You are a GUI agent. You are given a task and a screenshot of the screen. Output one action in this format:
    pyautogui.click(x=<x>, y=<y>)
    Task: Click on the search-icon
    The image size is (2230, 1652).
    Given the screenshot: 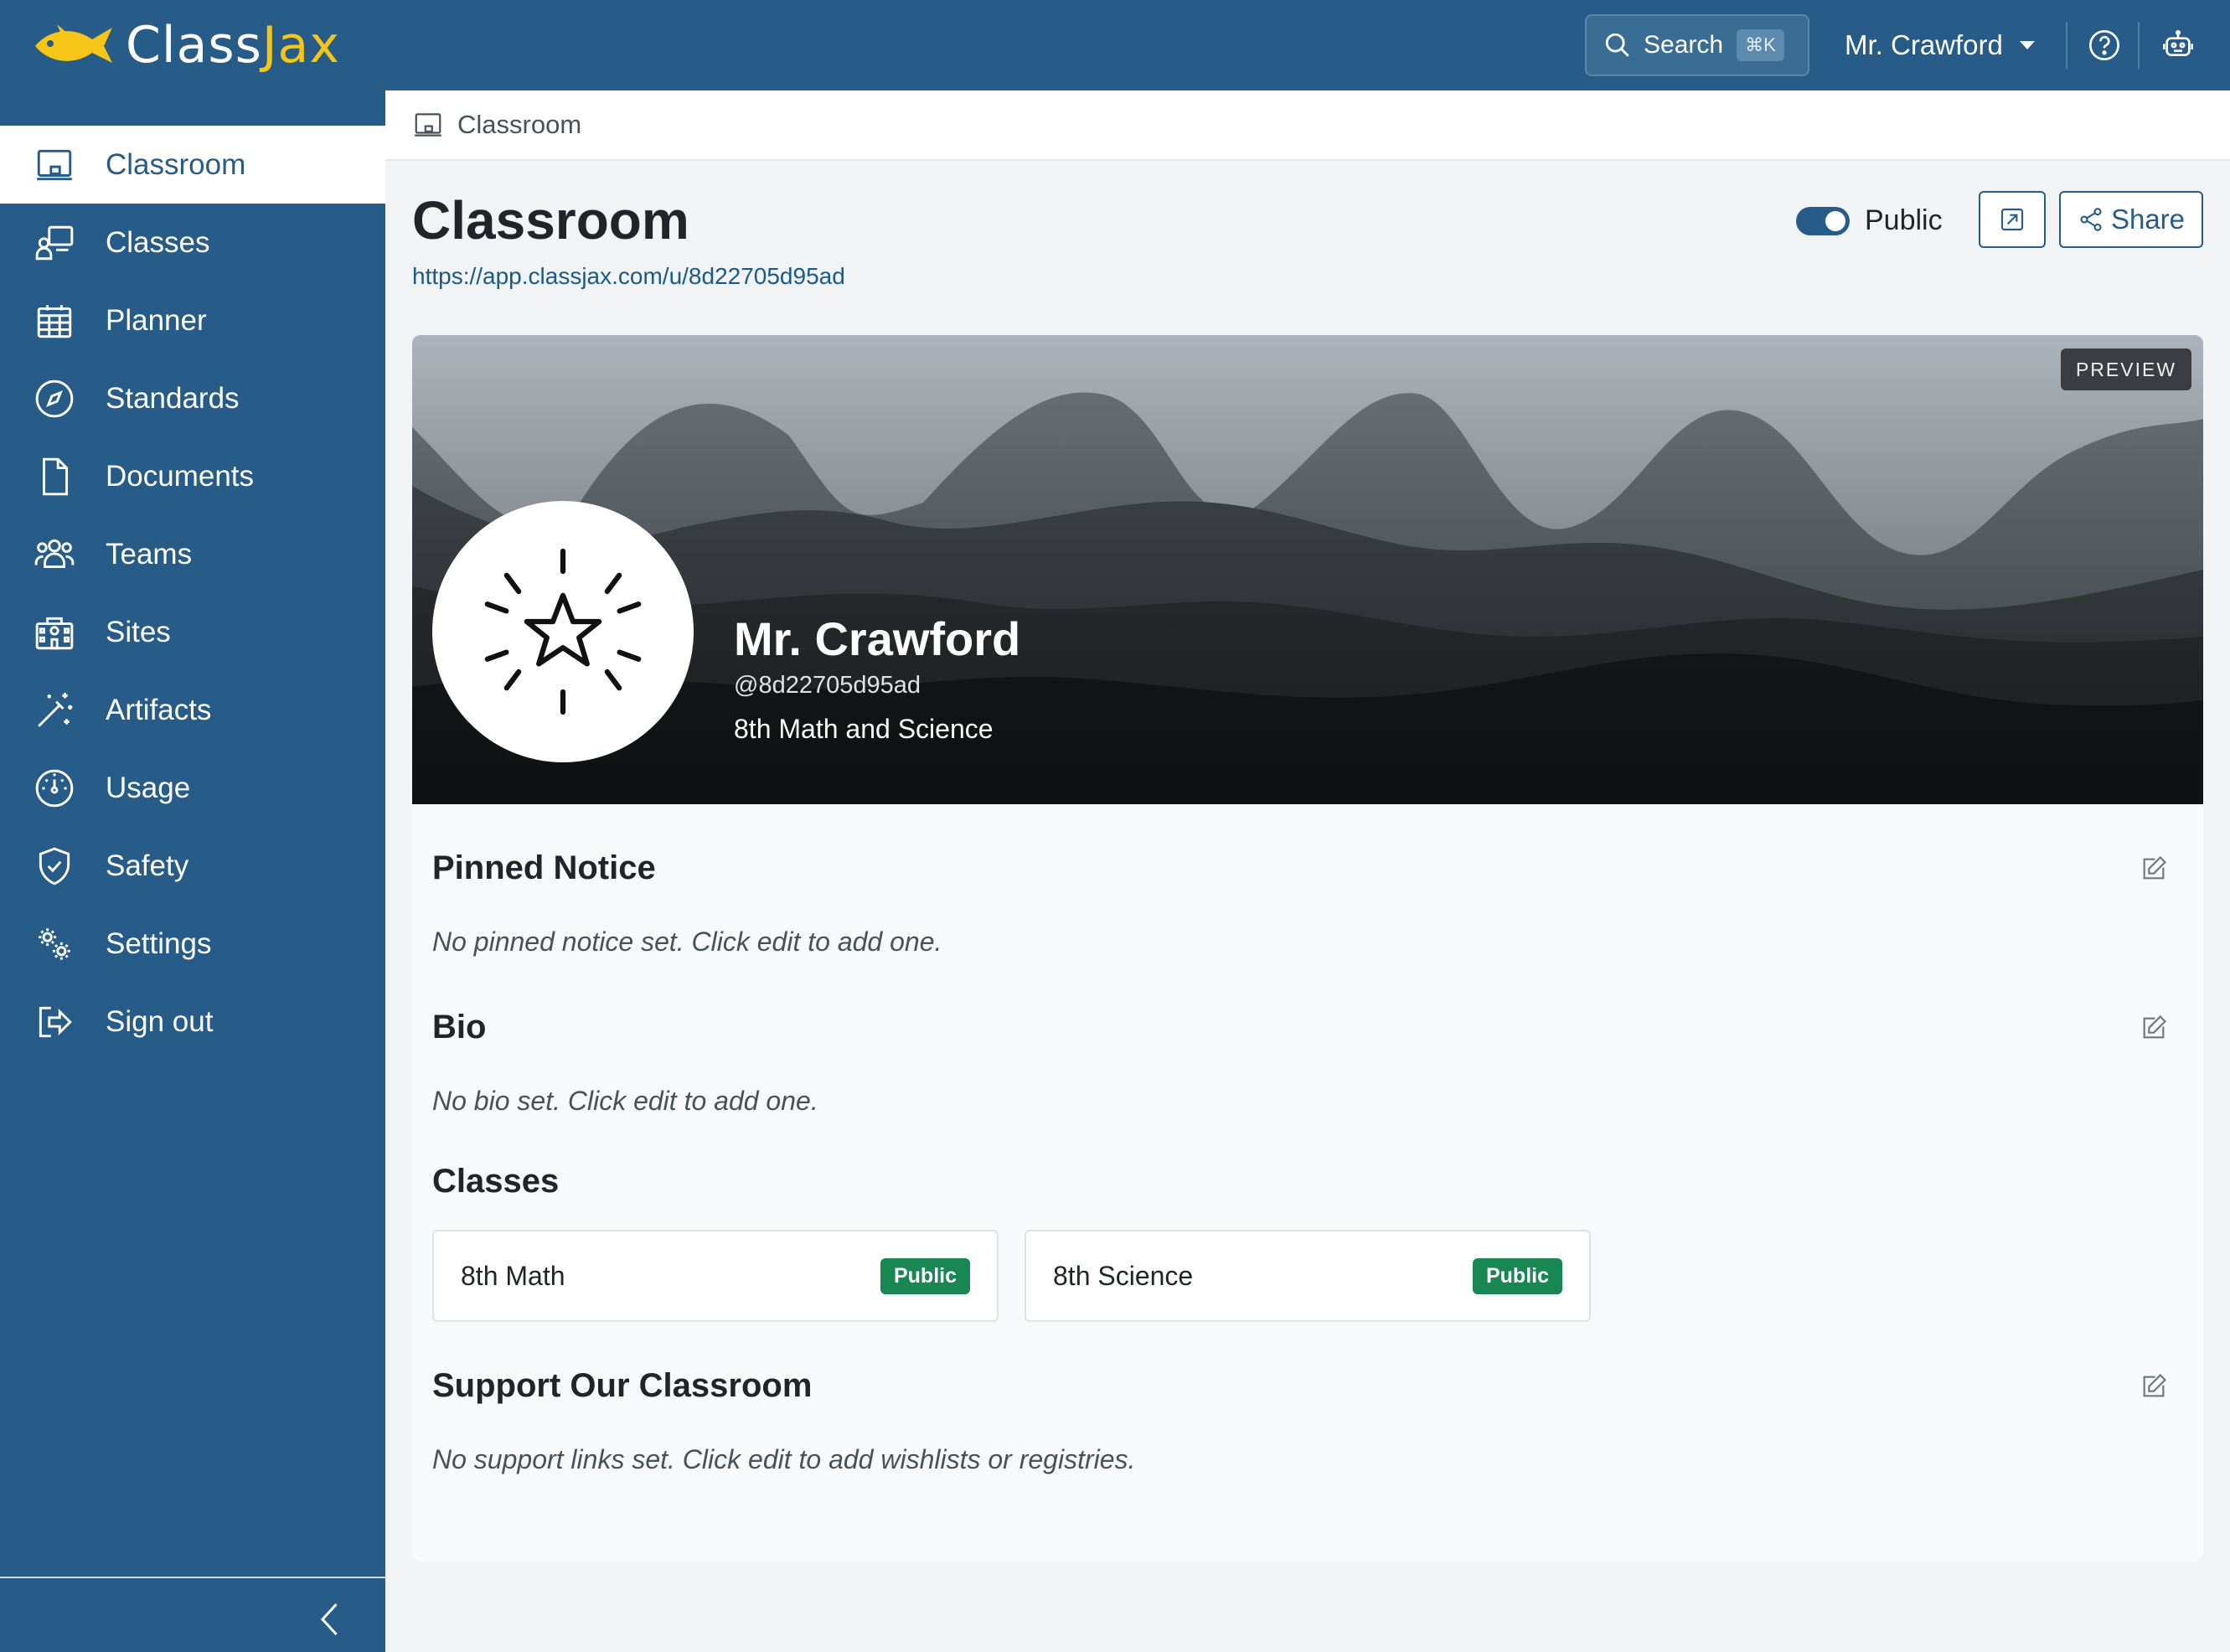 What is the action you would take?
    pyautogui.click(x=1617, y=45)
    